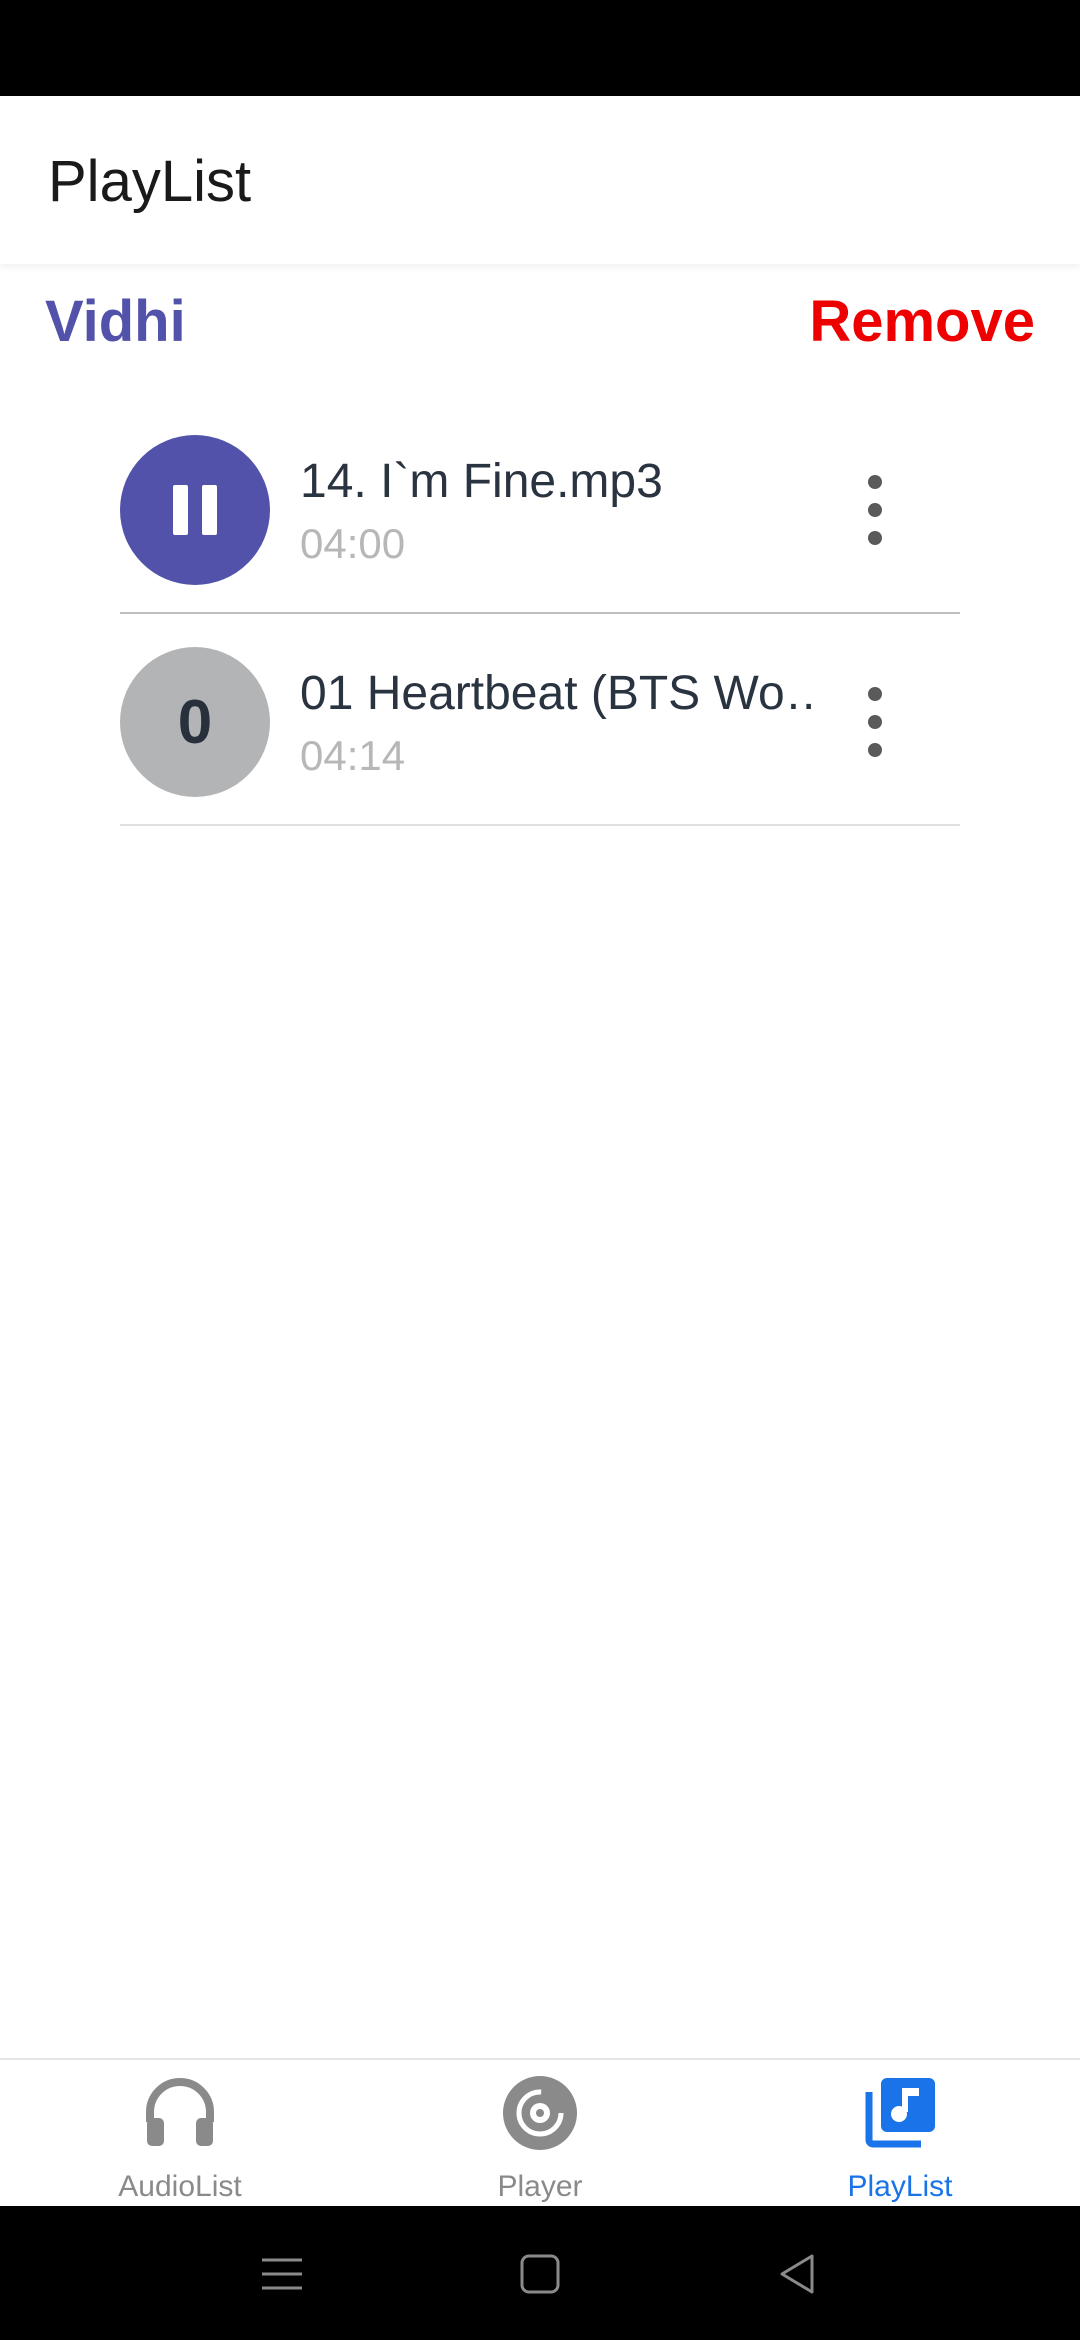  I want to click on track-duration: 04:00, so click(353, 543).